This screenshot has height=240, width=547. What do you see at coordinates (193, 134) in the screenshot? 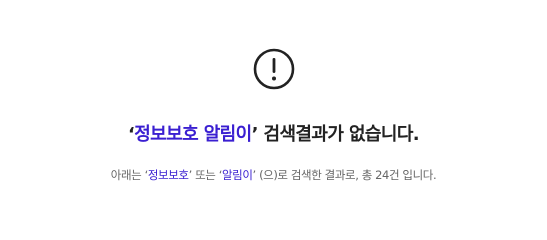
I see `search-query-keyword: 정보보호 알림이` at bounding box center [193, 134].